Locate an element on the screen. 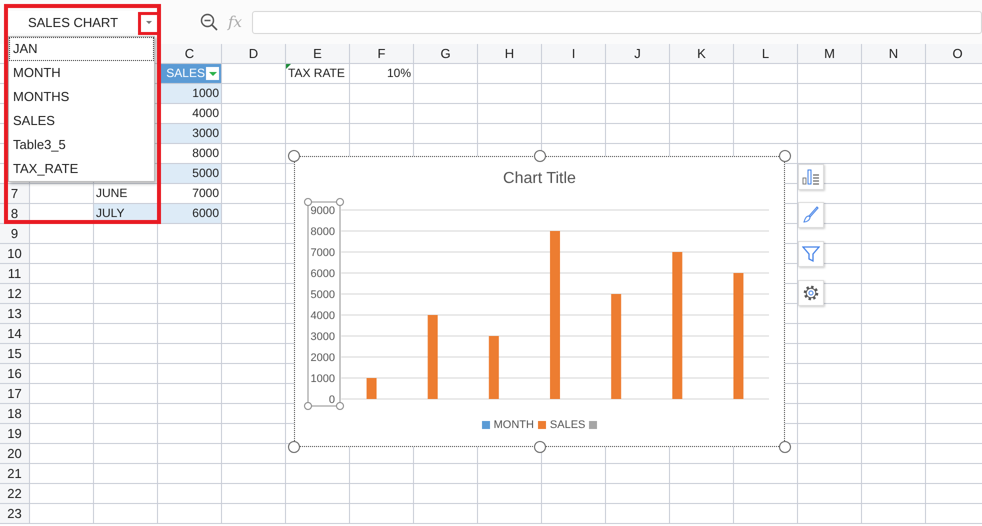  row-header: 13 is located at coordinates (15, 314).